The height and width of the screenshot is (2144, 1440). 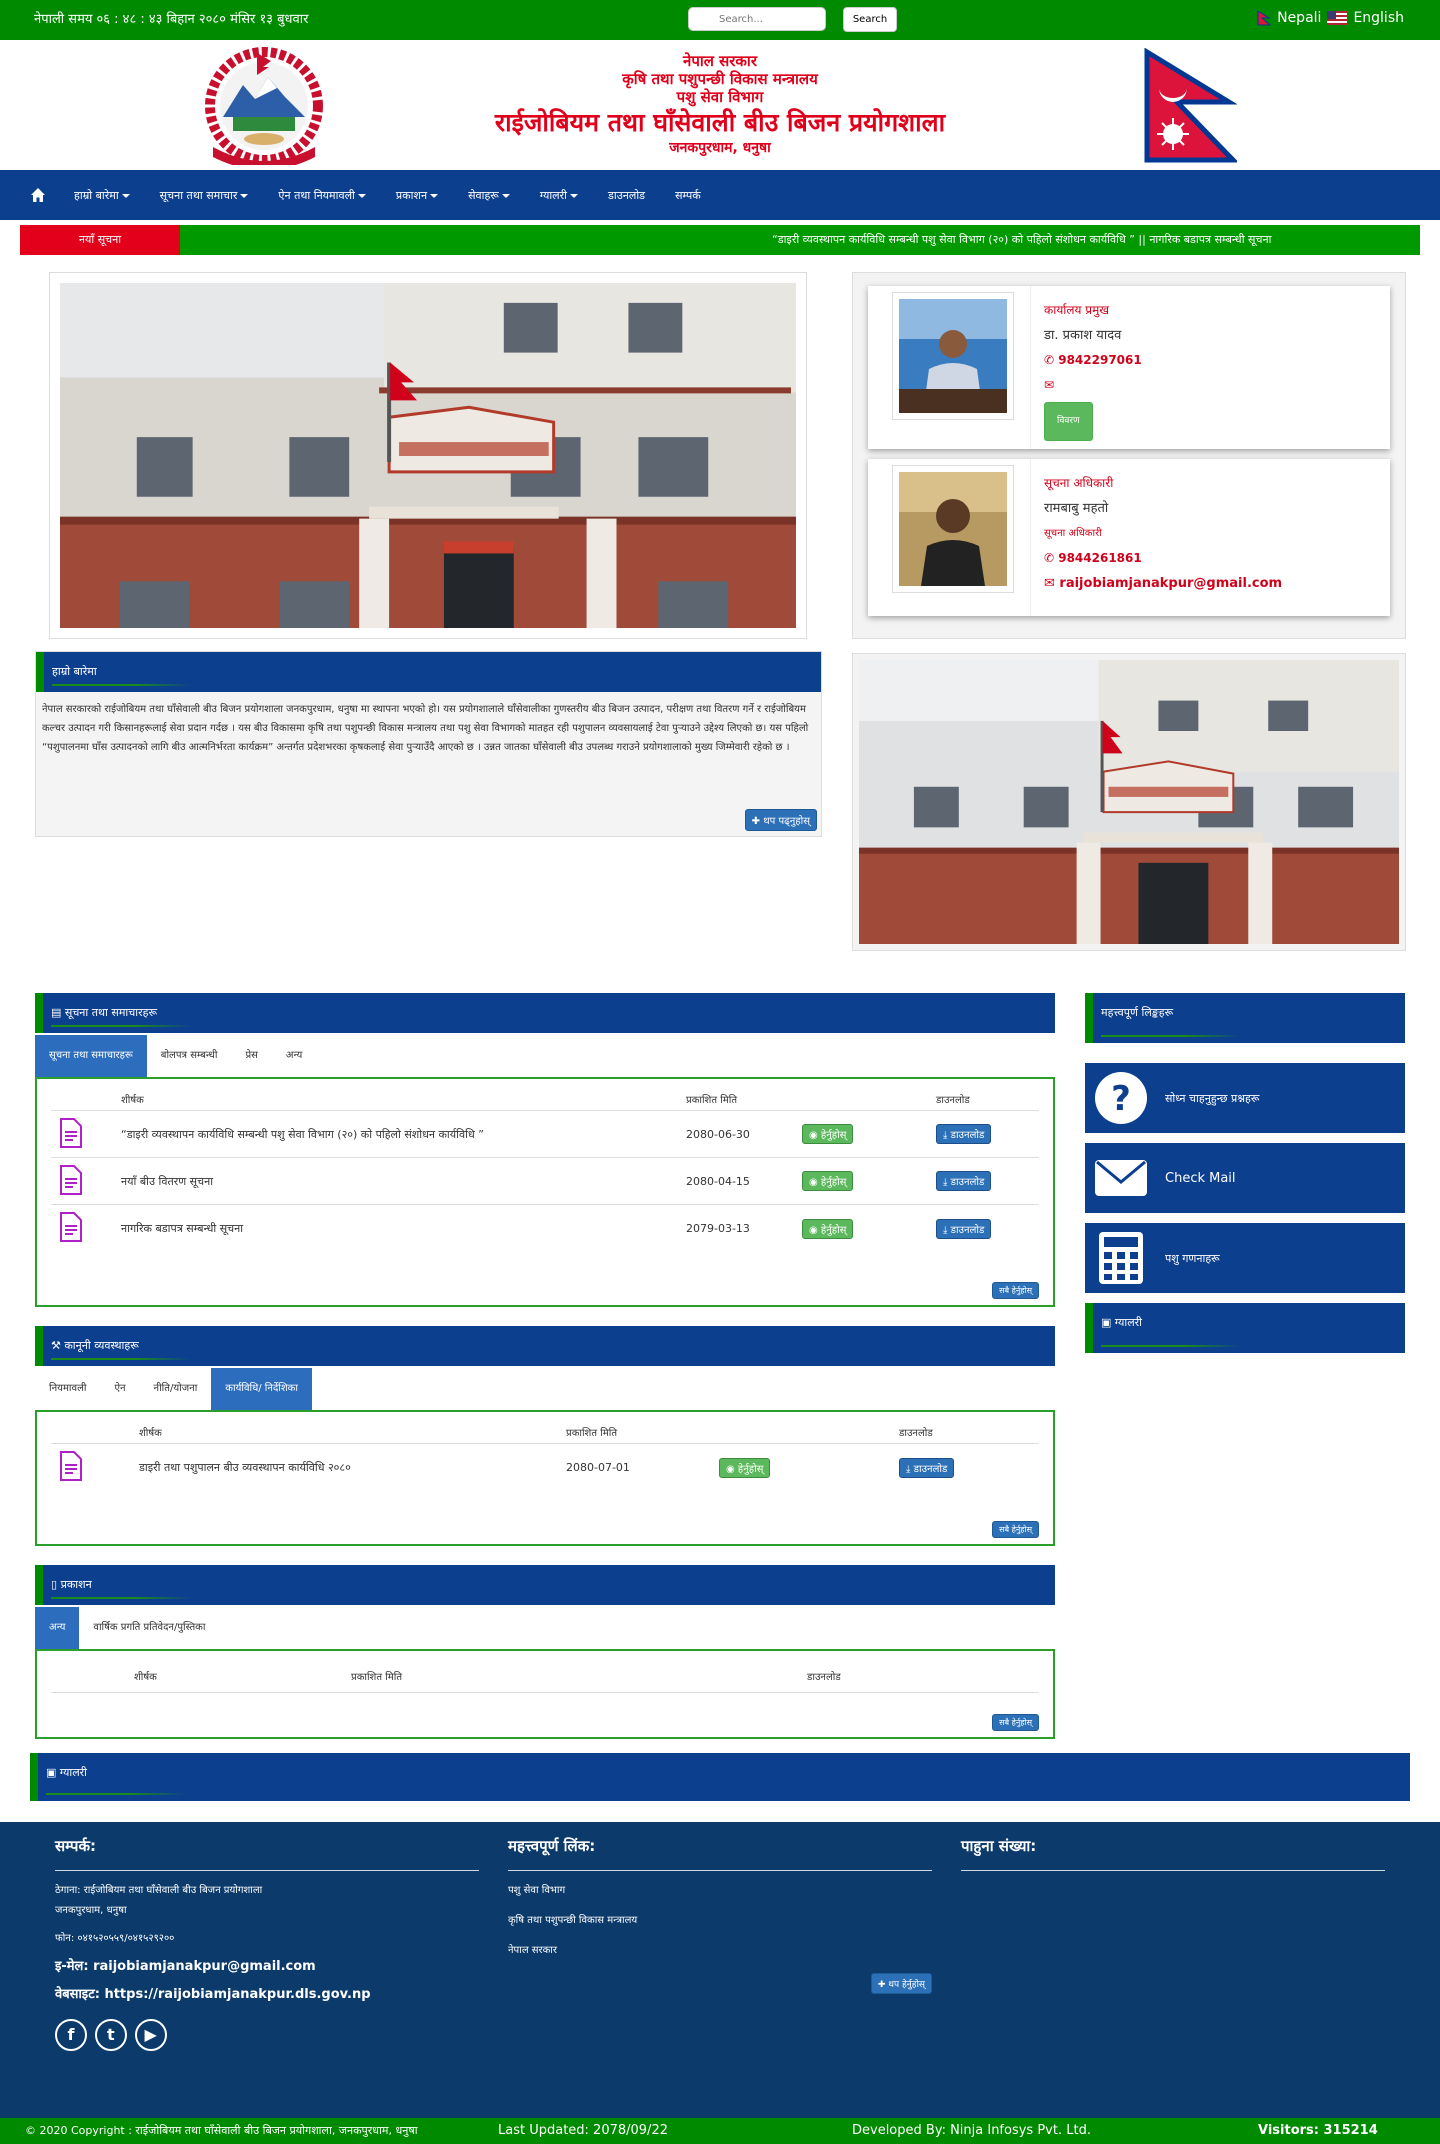 What do you see at coordinates (720, 1777) in the screenshot?
I see `gallery-panel: ▣ ग्यालरी` at bounding box center [720, 1777].